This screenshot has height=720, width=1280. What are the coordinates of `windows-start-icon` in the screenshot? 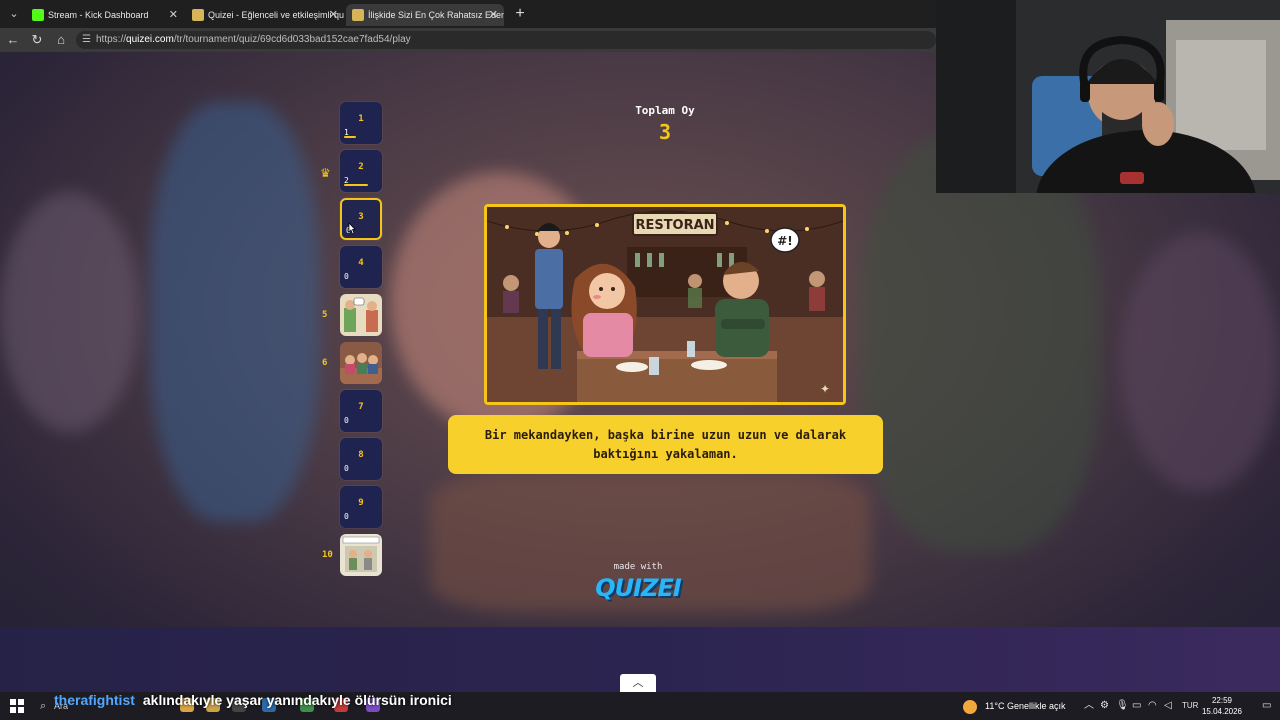 It's located at (17, 706).